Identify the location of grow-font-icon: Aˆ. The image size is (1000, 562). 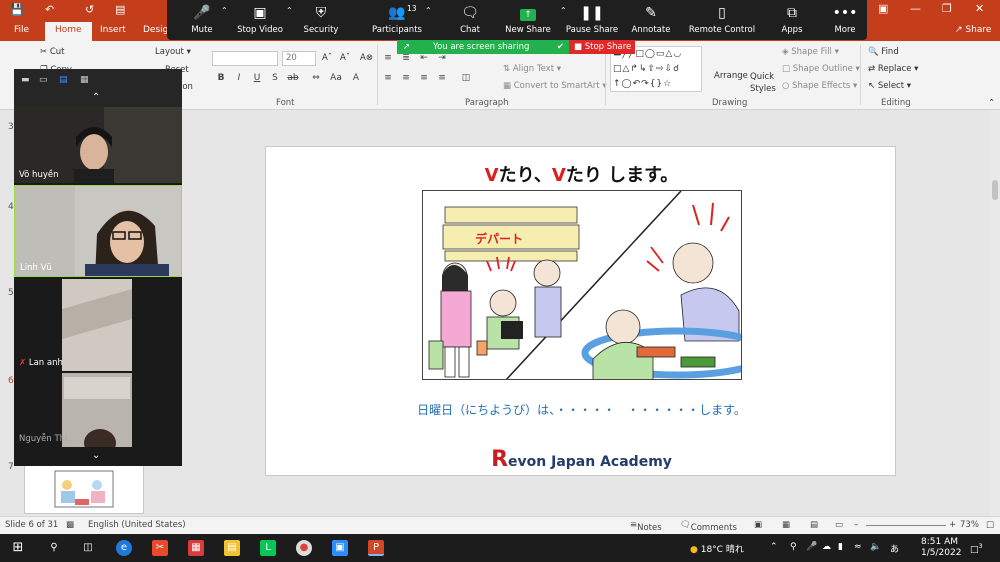
(327, 58).